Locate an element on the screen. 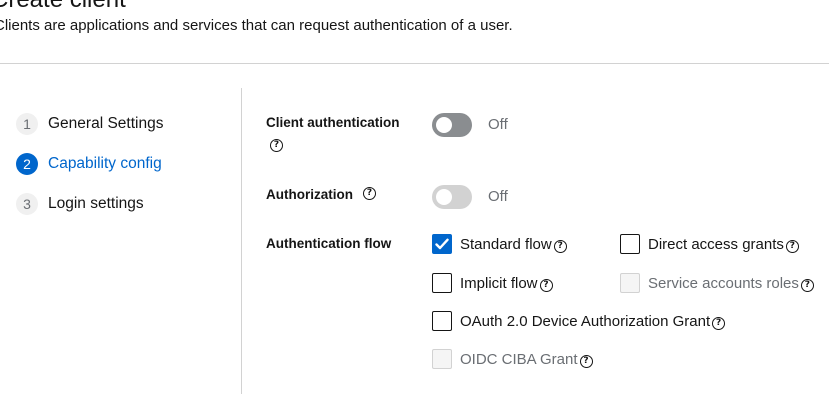 The image size is (829, 410). authorization-switch is located at coordinates (452, 197).